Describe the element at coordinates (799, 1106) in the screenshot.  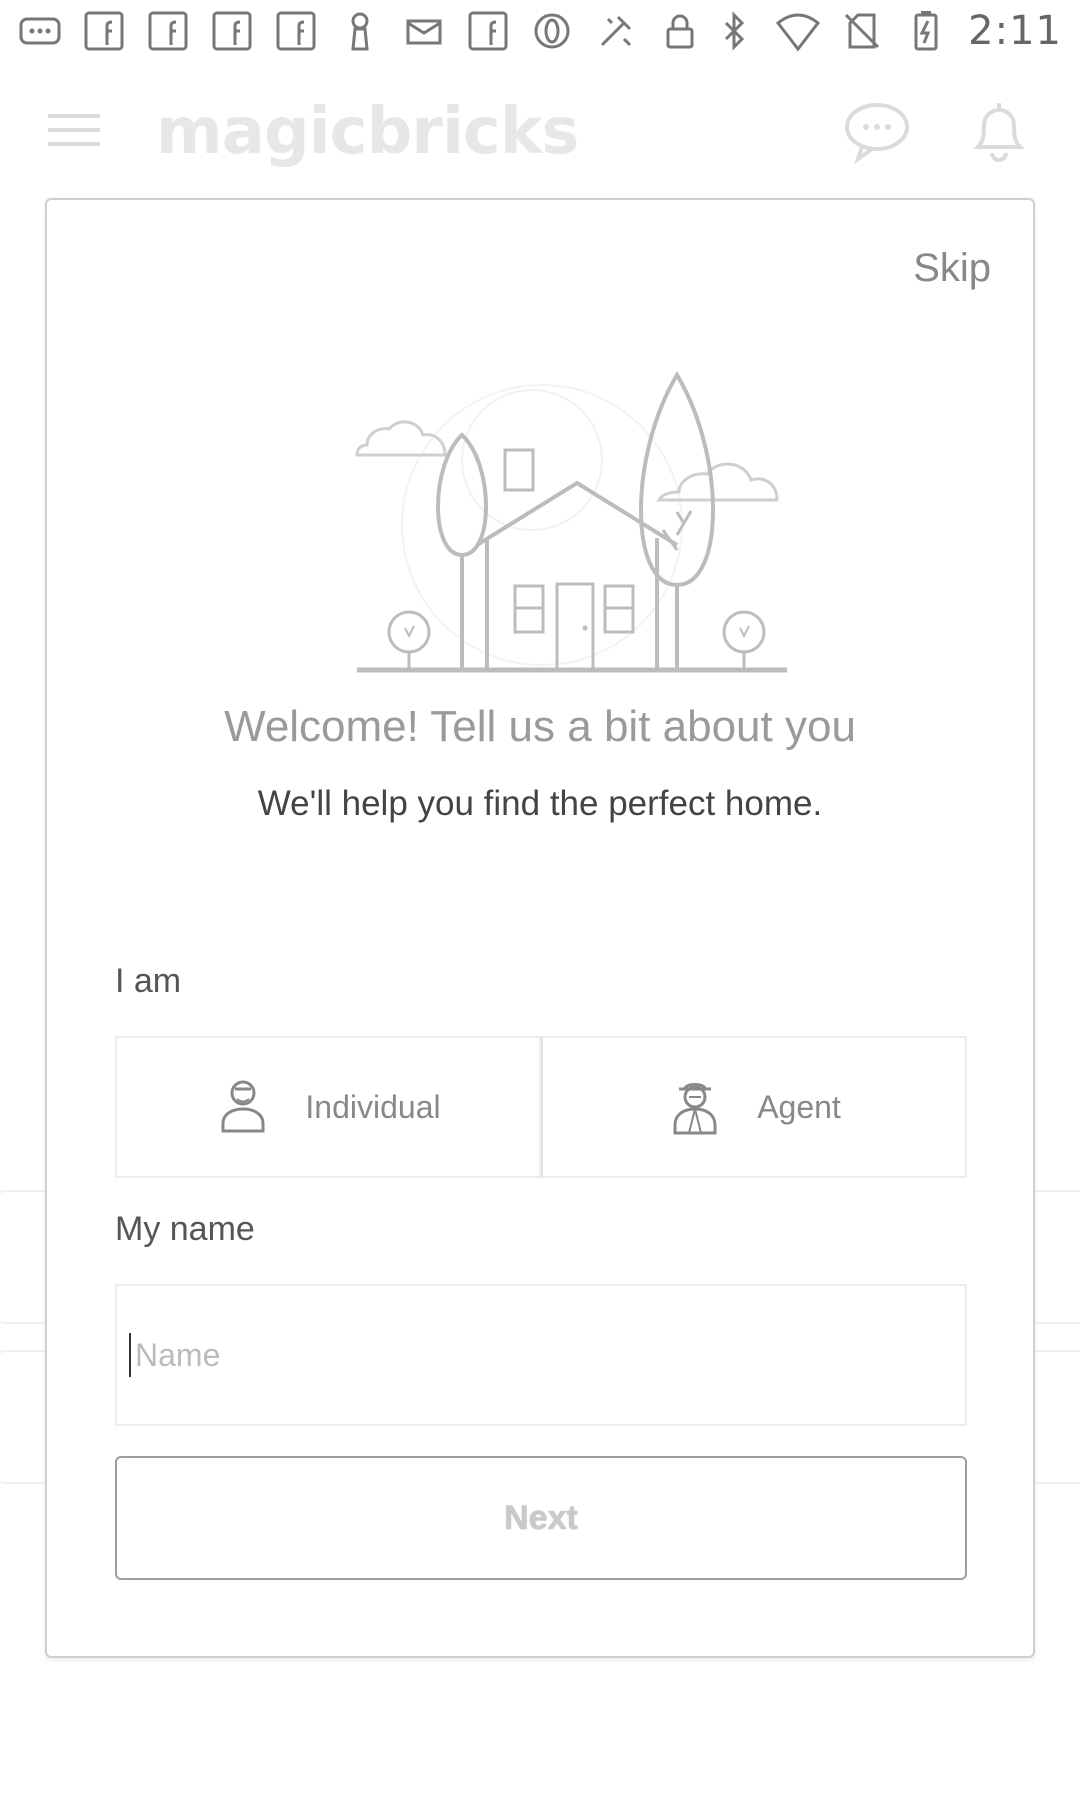
I see `agent-label: Agent` at that location.